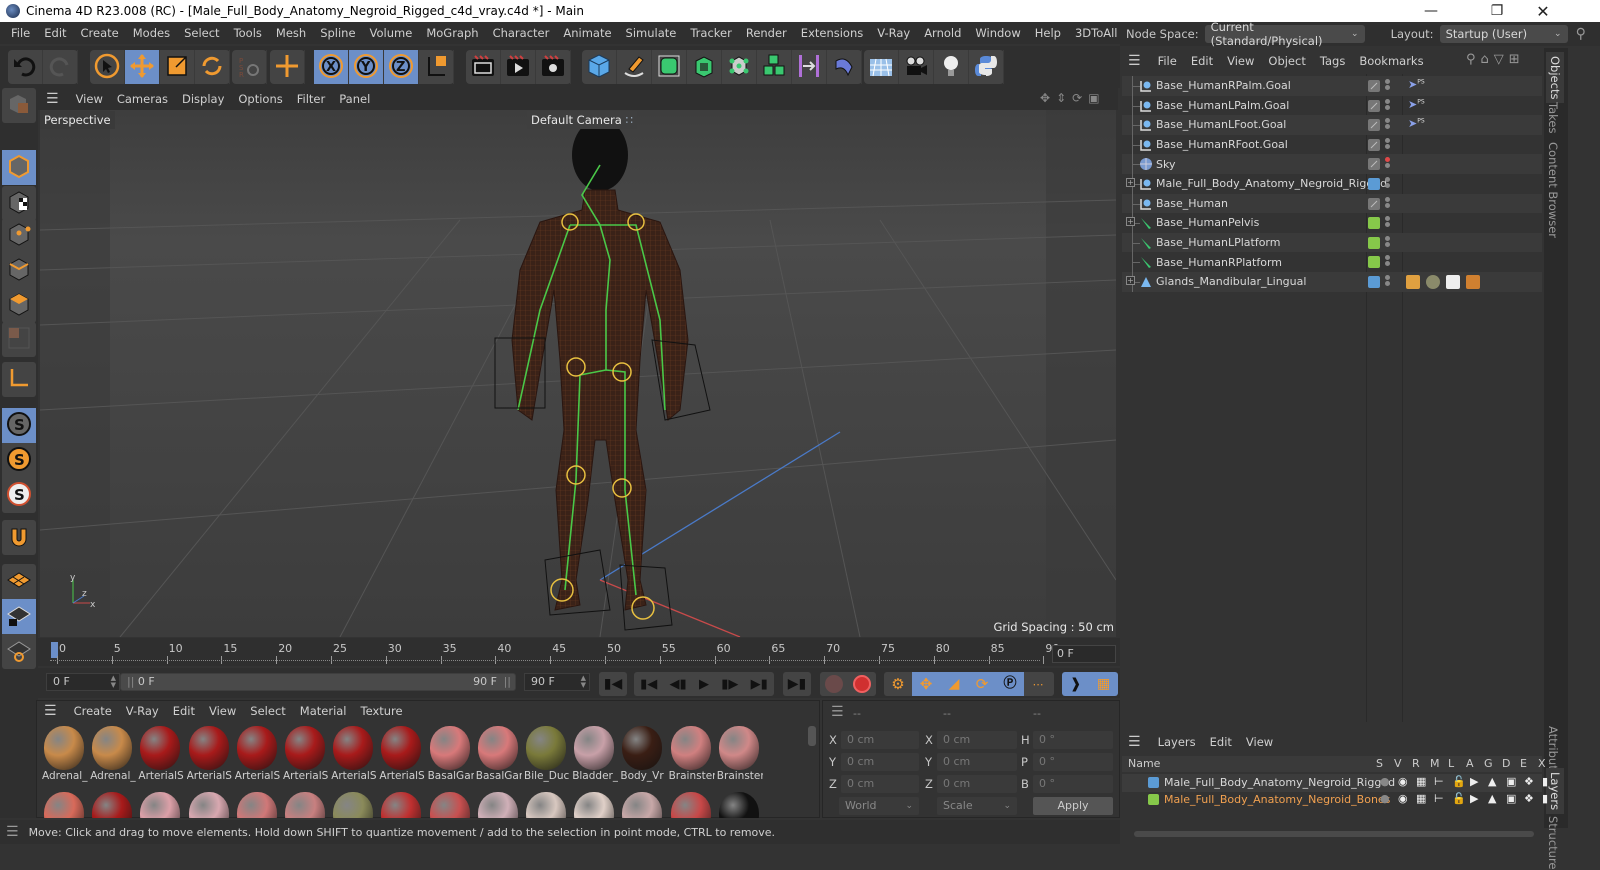 The image size is (1600, 870). I want to click on home-icon: ⌂, so click(1487, 59).